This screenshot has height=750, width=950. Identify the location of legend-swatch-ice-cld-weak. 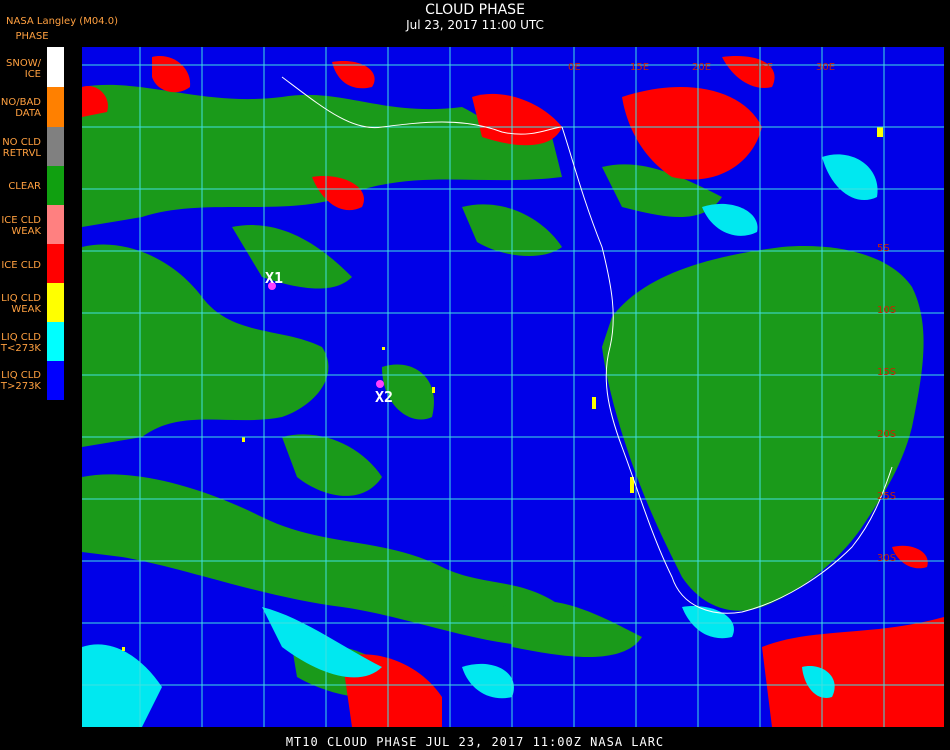
(55, 224).